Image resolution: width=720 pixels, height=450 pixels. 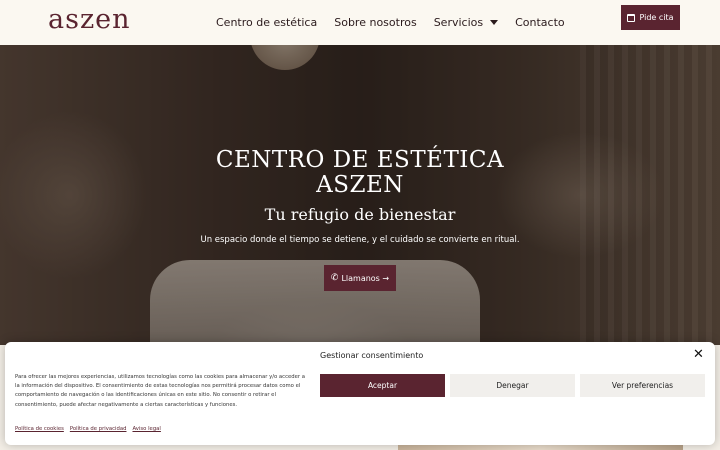 I want to click on nav-label: Servicios, so click(x=458, y=22).